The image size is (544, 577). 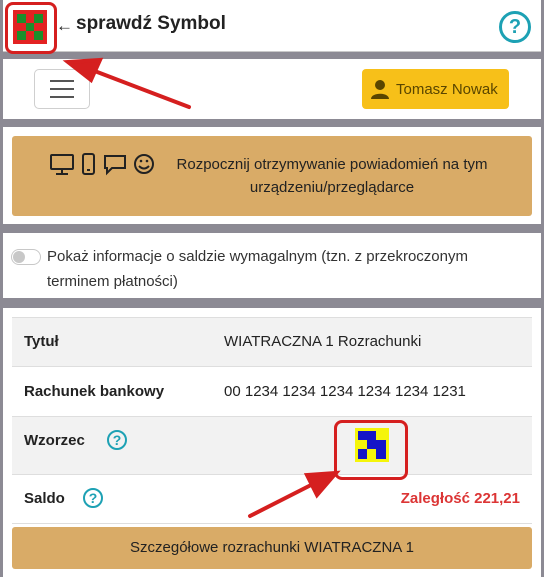 What do you see at coordinates (31, 28) in the screenshot?
I see `logo-highlight` at bounding box center [31, 28].